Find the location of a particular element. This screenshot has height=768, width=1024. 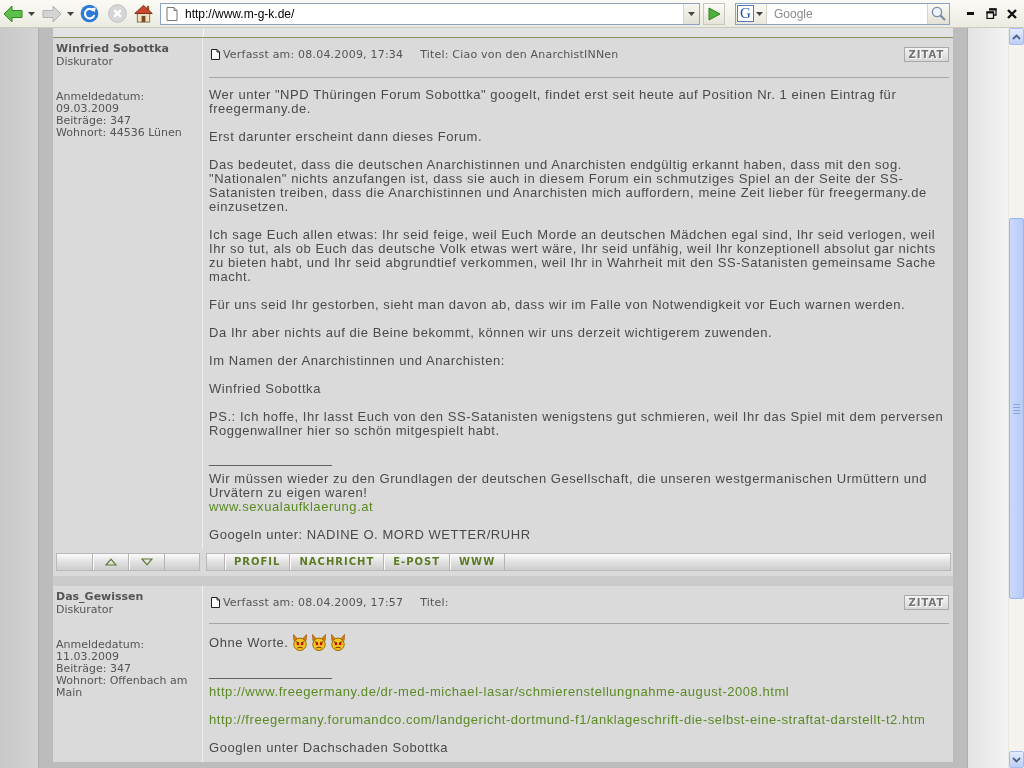

down-chevron-icon is located at coordinates (1016, 759).